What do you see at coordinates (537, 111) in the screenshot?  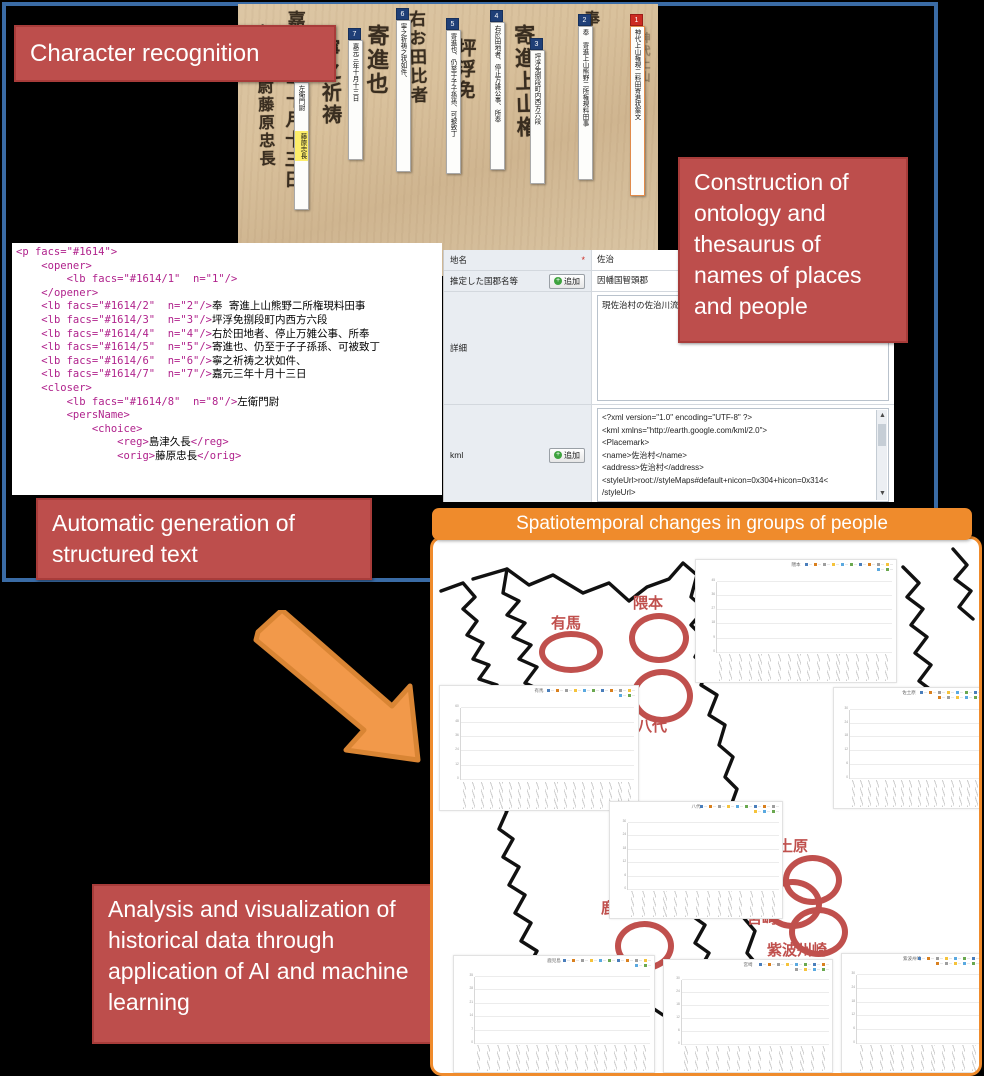 I see `manuscript-annotation-strip: 3 坪浮免捌段町内西方六段` at bounding box center [537, 111].